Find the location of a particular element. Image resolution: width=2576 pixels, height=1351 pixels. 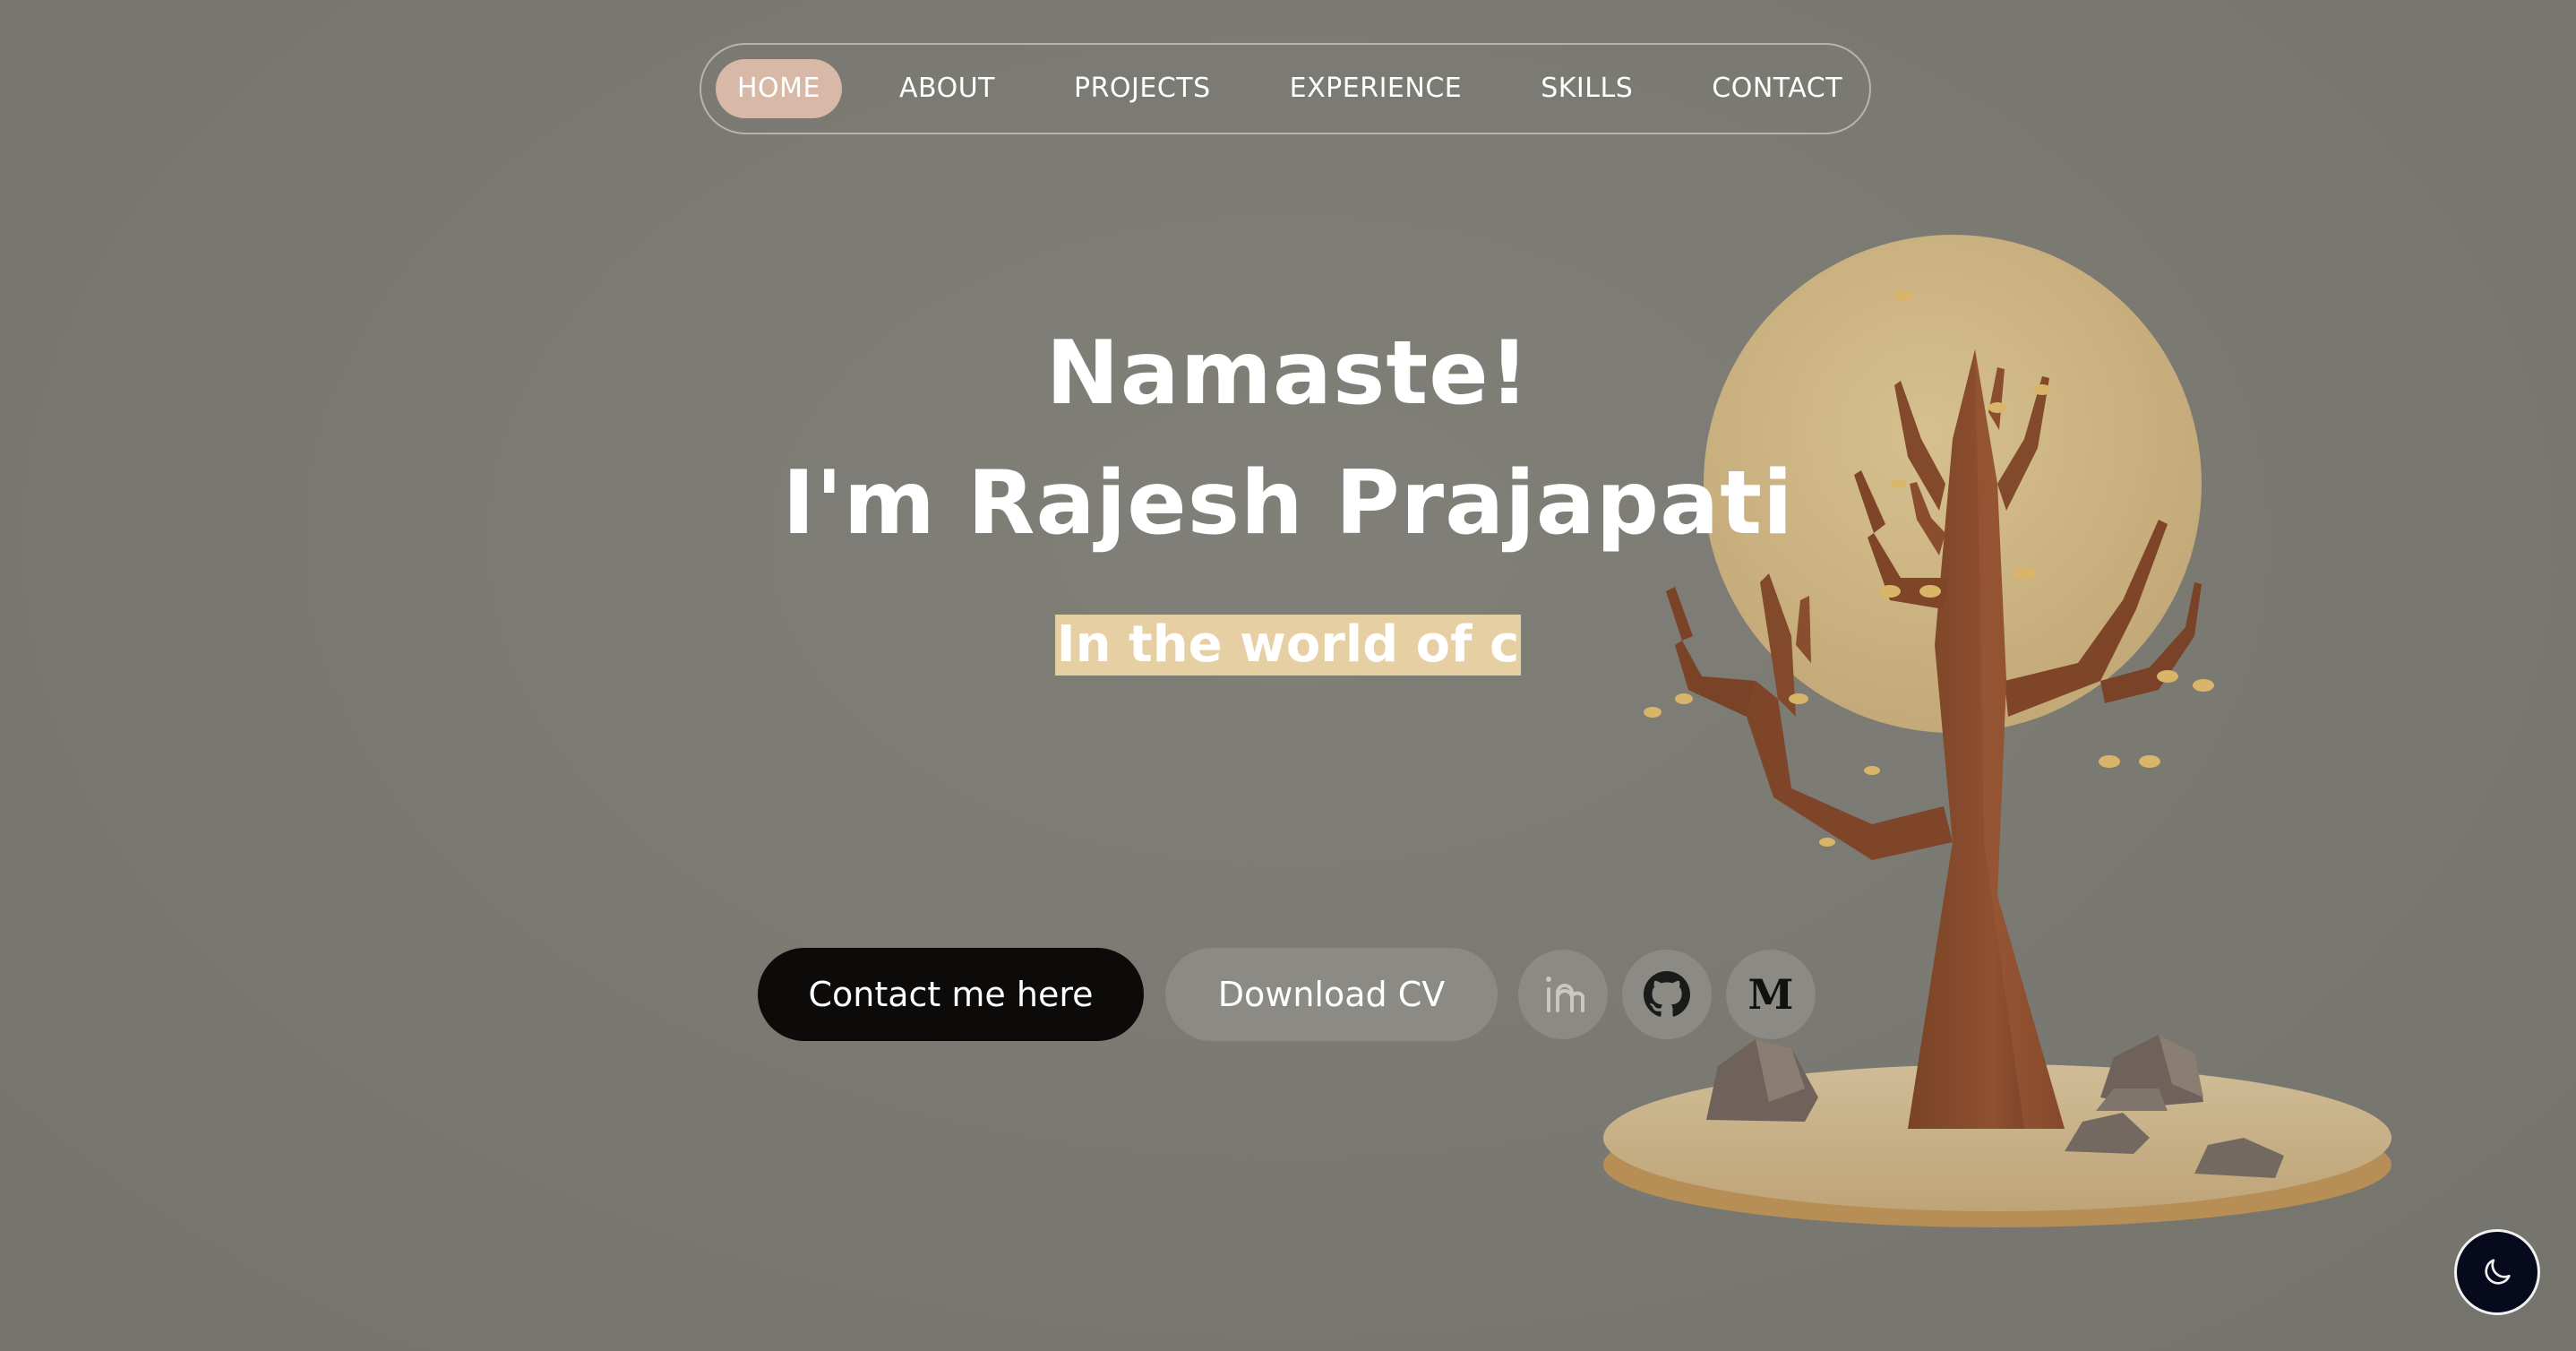

typewriter-container: In the world of c is located at coordinates (1288, 645).